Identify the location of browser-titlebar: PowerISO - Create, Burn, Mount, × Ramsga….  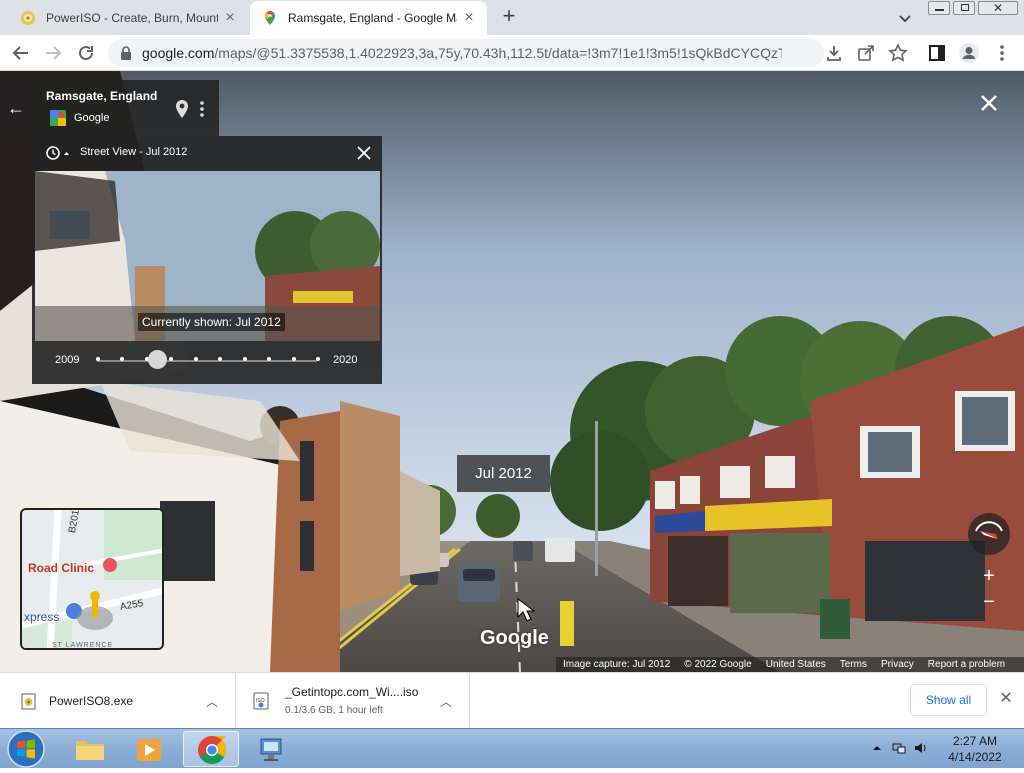
(512, 17).